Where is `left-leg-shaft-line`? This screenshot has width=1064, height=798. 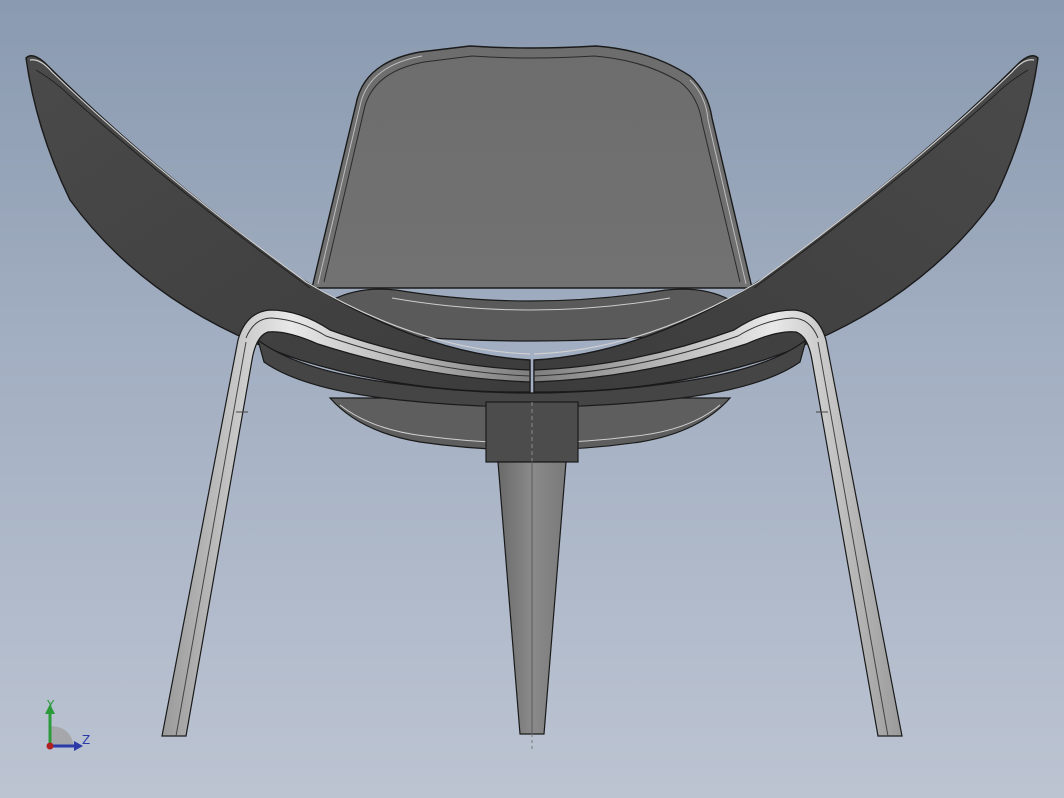
left-leg-shaft-line is located at coordinates (211, 539).